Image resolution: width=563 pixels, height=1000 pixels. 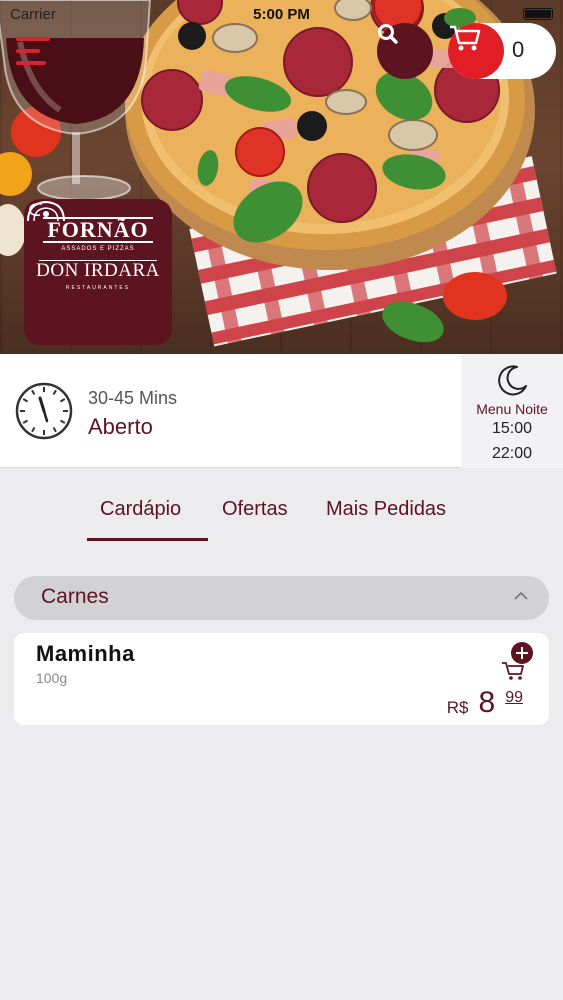 I want to click on price-integer: 8, so click(x=487, y=702).